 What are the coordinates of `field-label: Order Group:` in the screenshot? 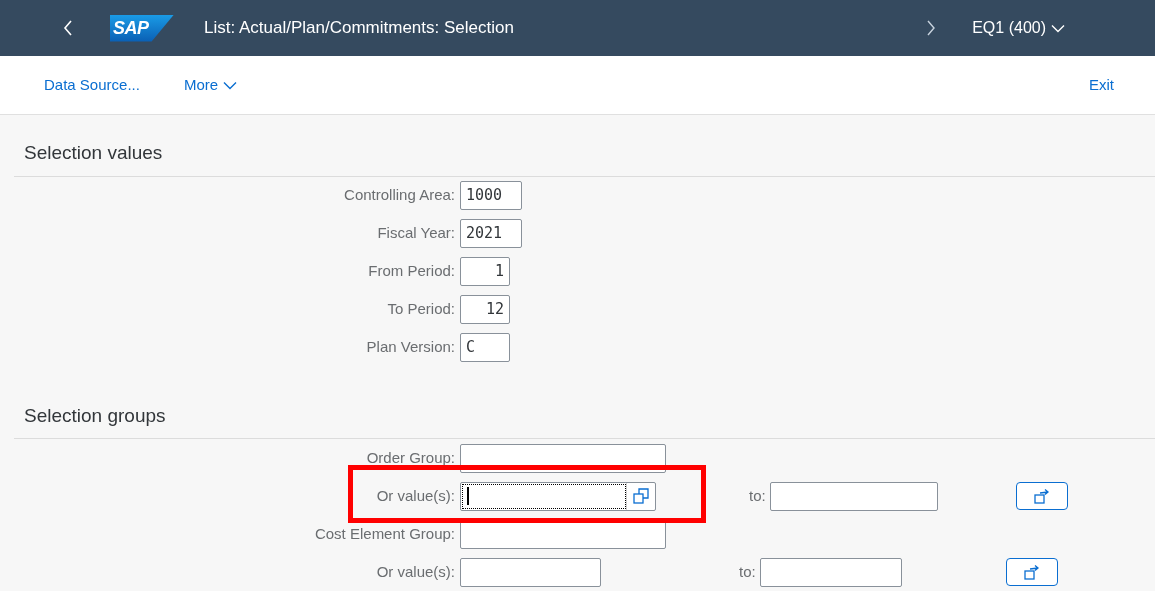 It's located at (410, 457).